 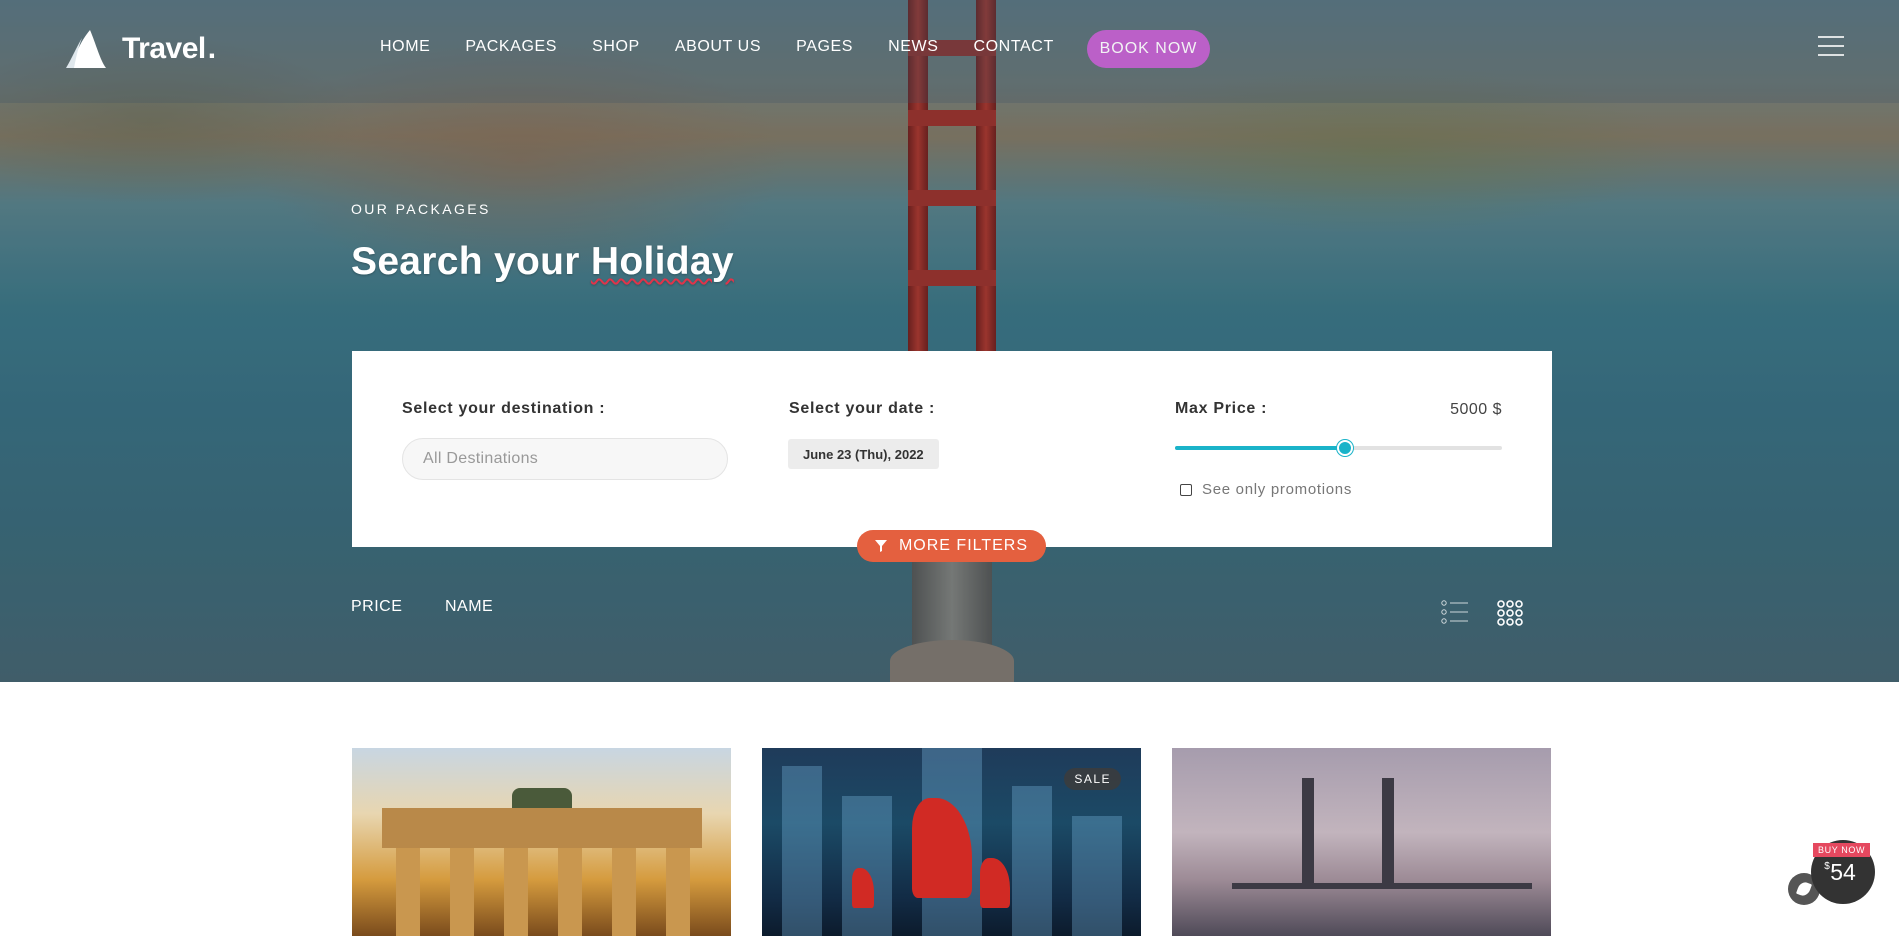 I want to click on bay-bridge-image, so click(x=1382, y=857).